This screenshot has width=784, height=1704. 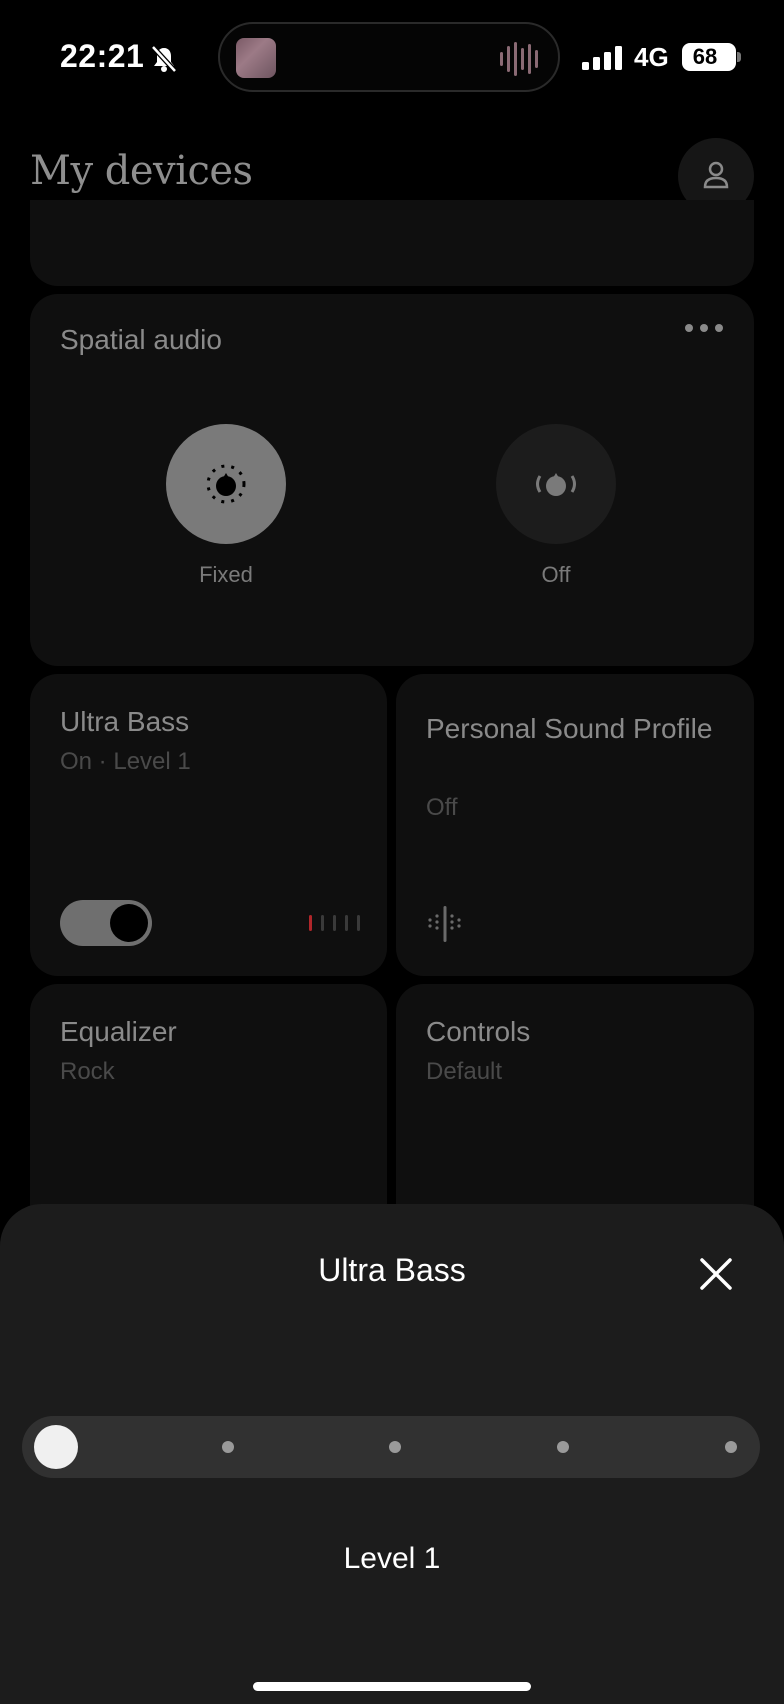 I want to click on sound-profile-icon, so click(x=444, y=924).